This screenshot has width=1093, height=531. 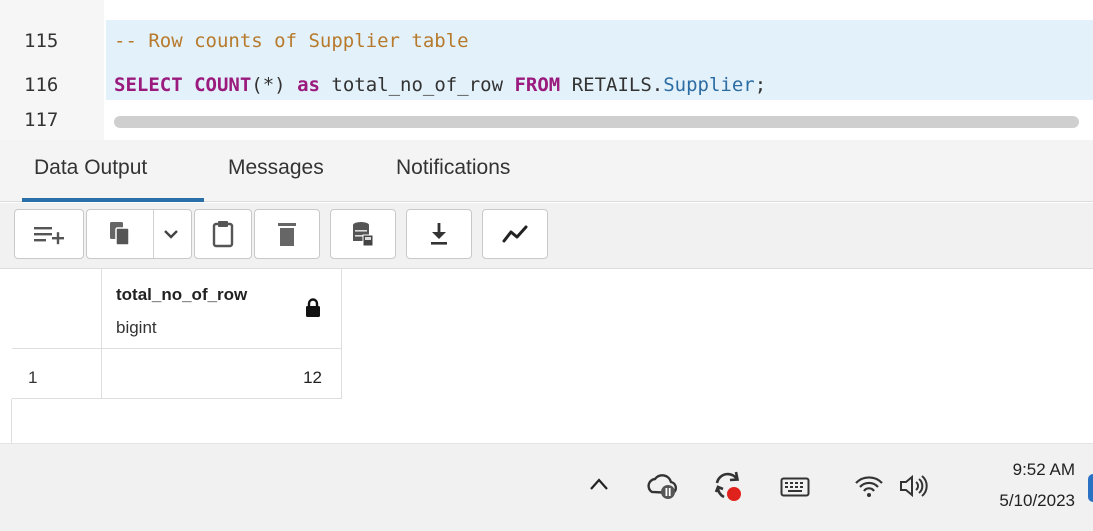 I want to click on keyboard-icon, so click(x=795, y=487).